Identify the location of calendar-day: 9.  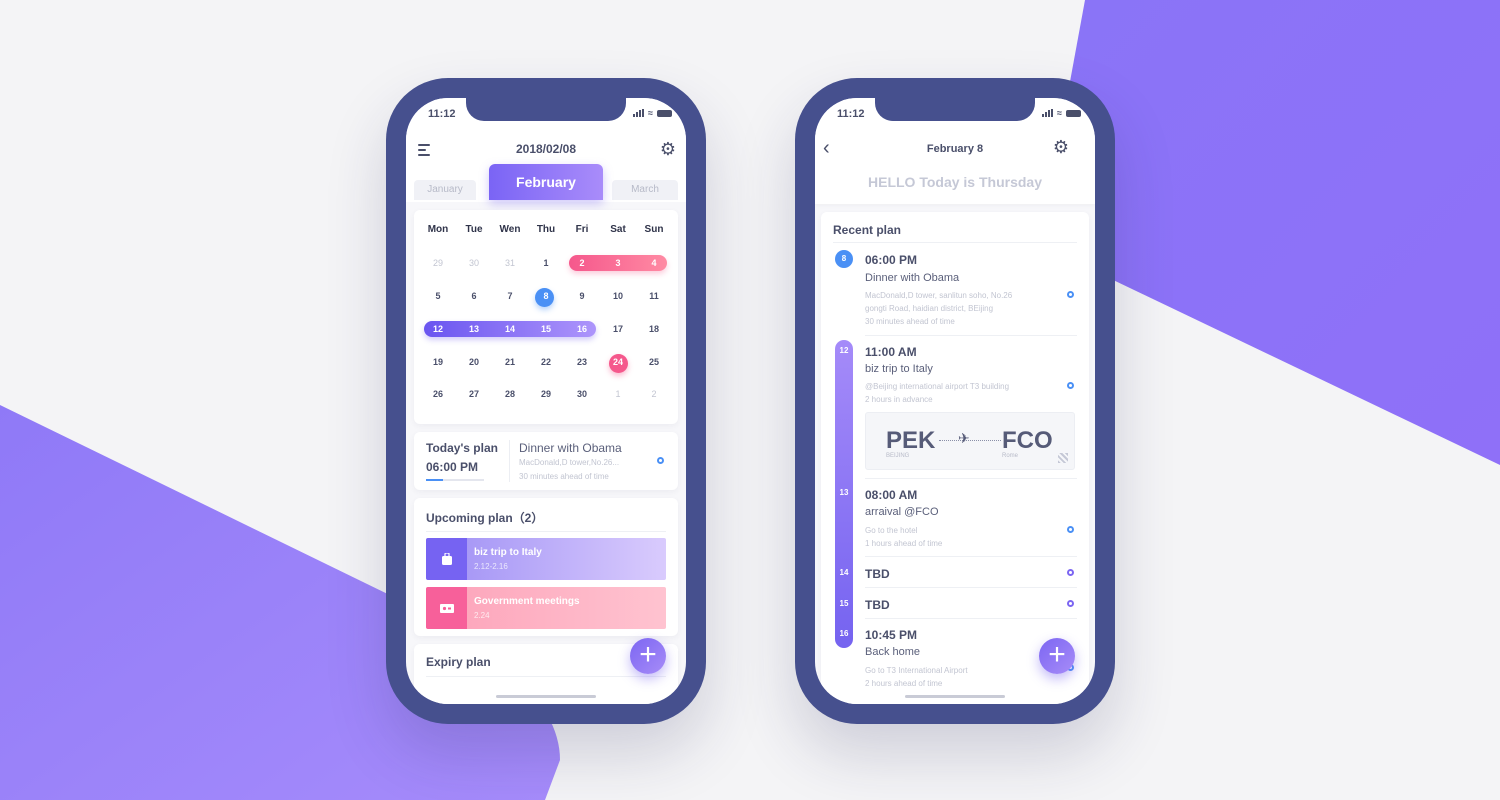
(582, 296).